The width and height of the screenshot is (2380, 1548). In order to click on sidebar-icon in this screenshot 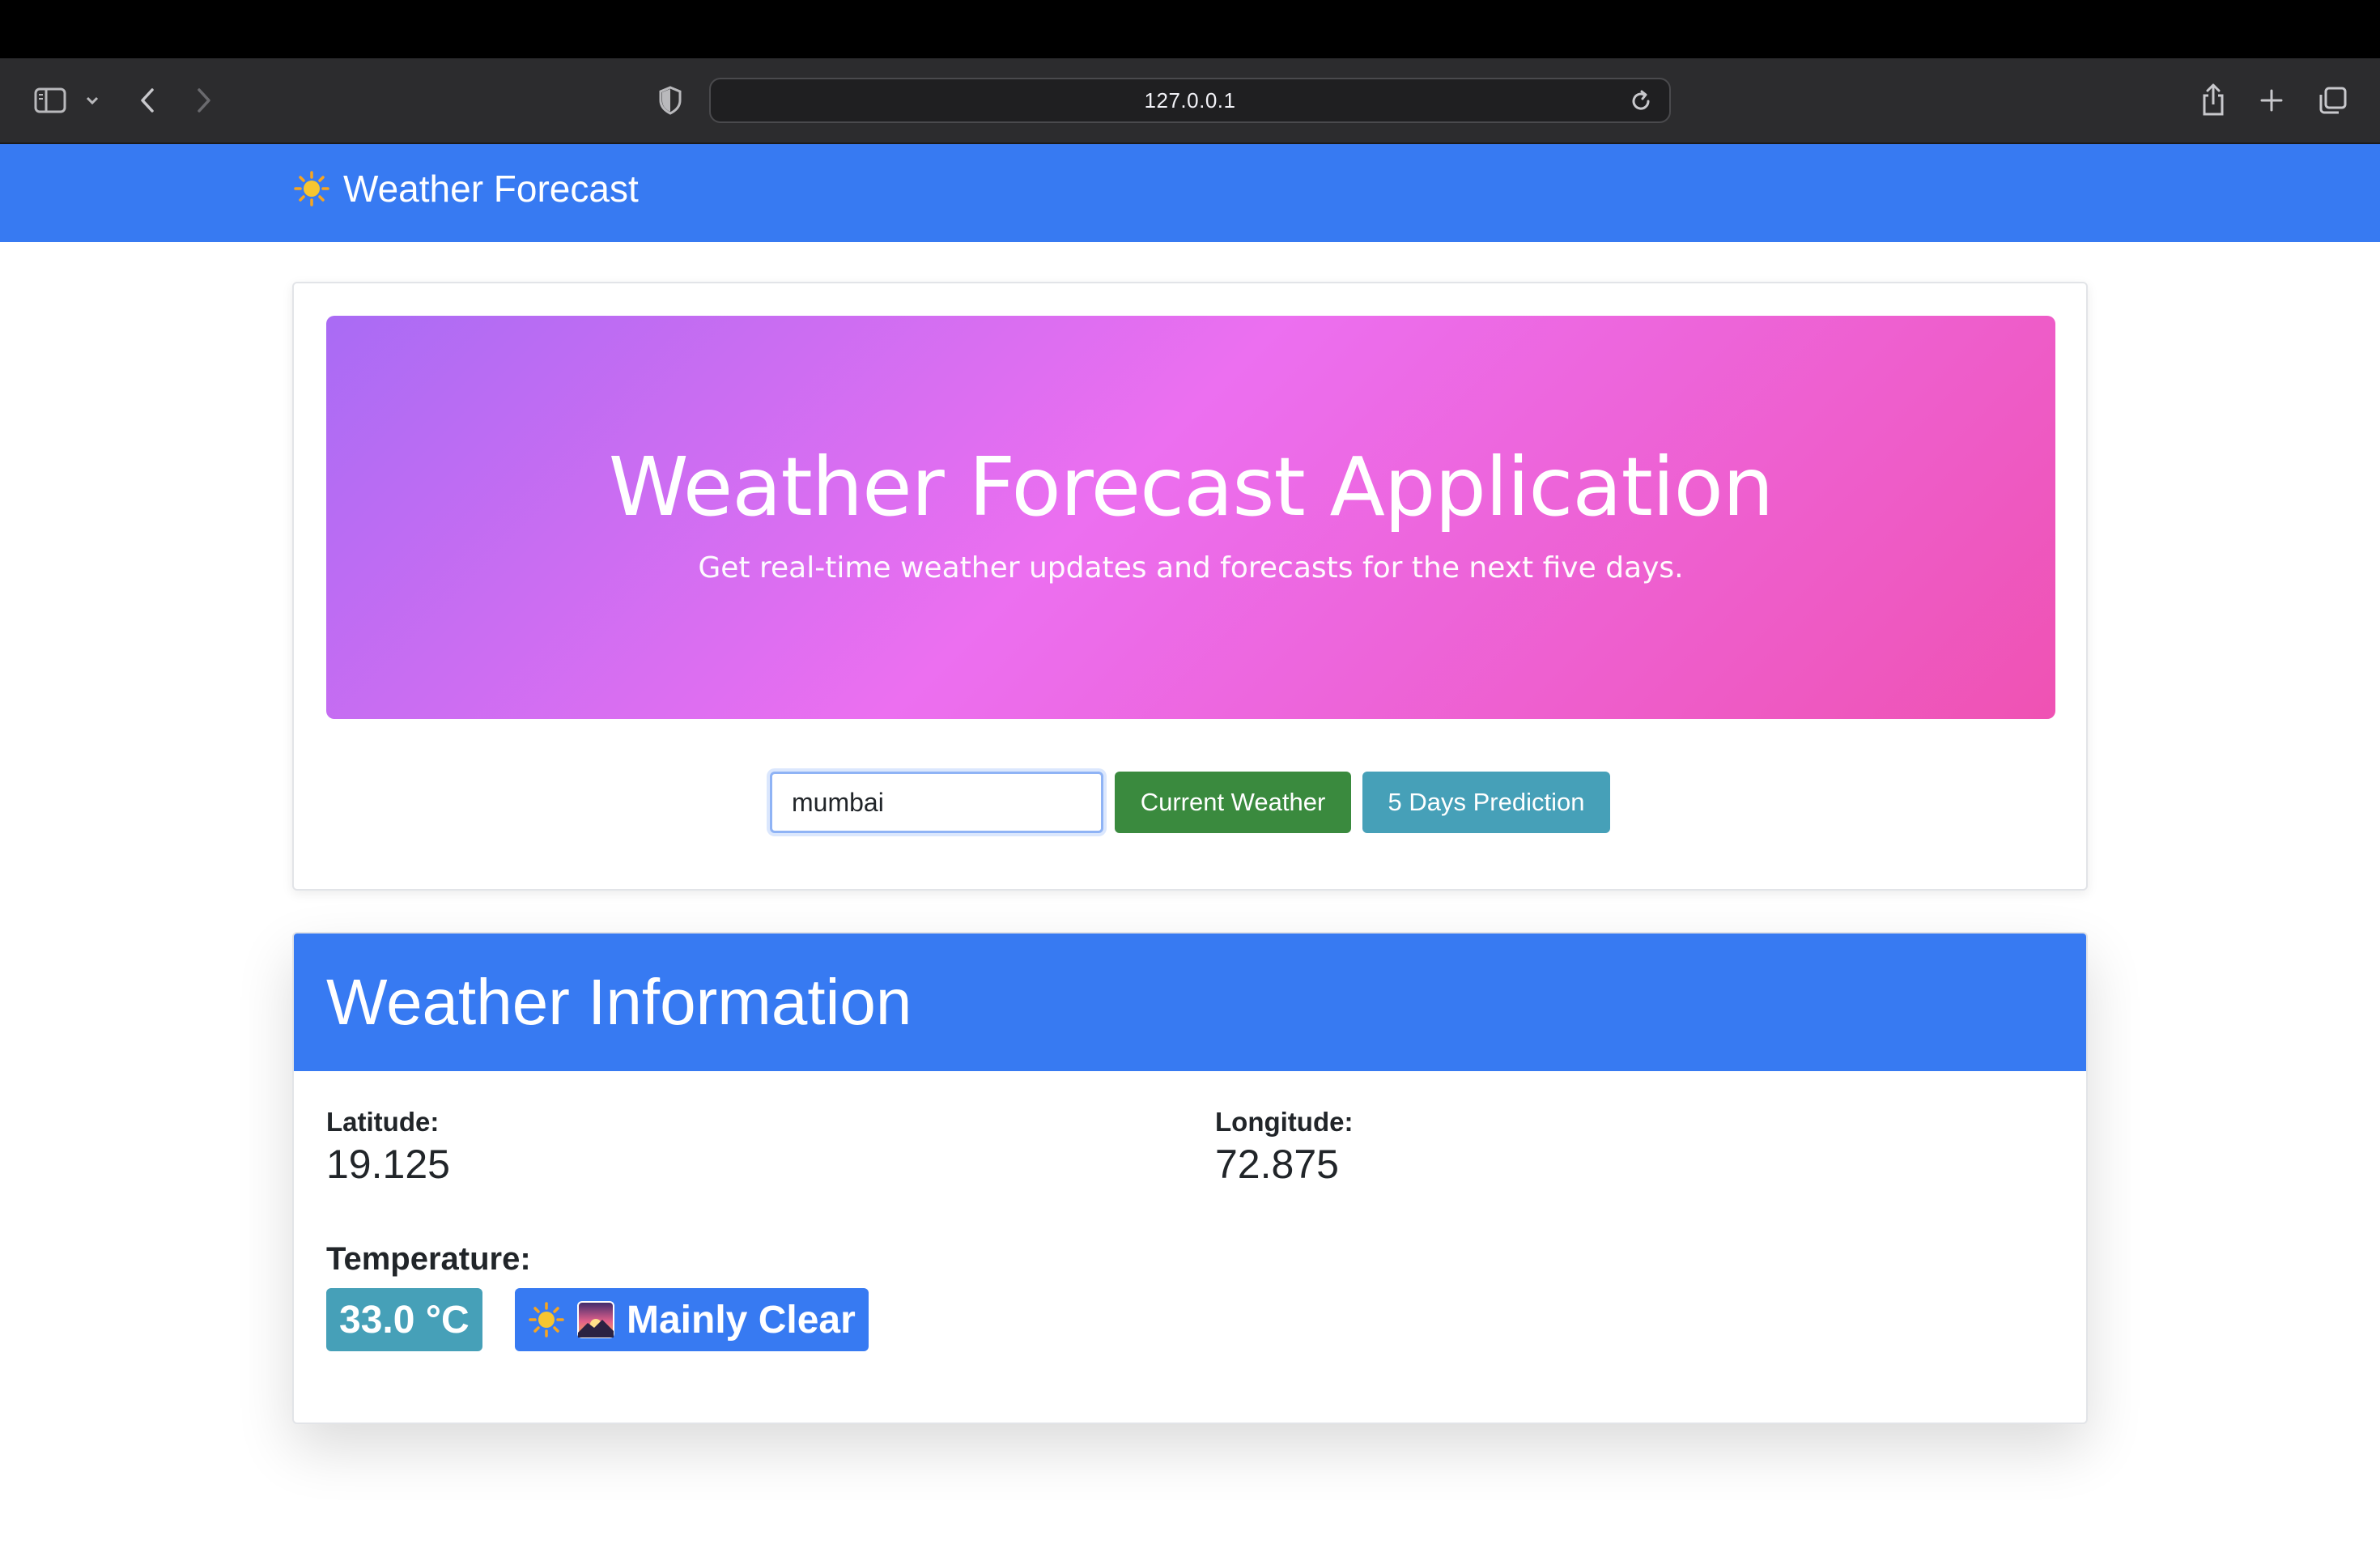, I will do `click(50, 100)`.